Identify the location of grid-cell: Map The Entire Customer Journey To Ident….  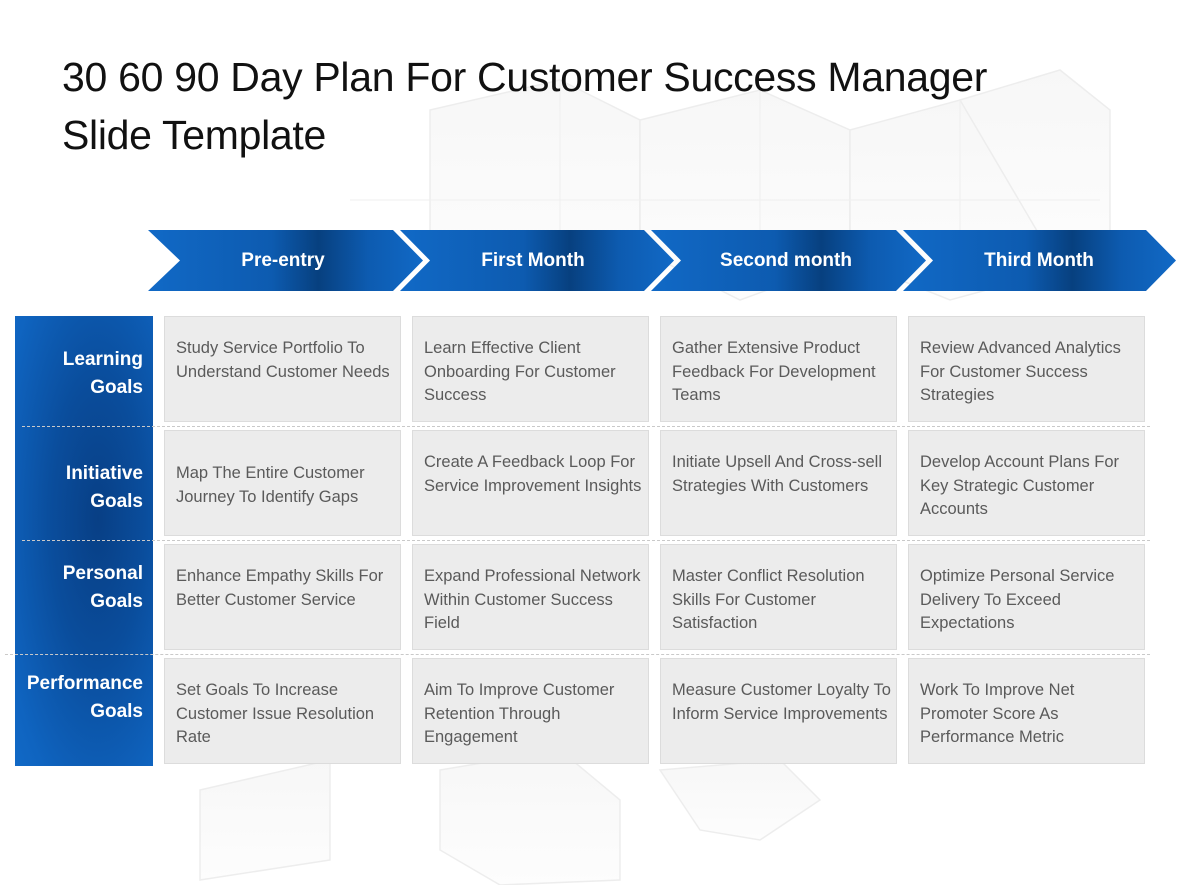
(282, 483).